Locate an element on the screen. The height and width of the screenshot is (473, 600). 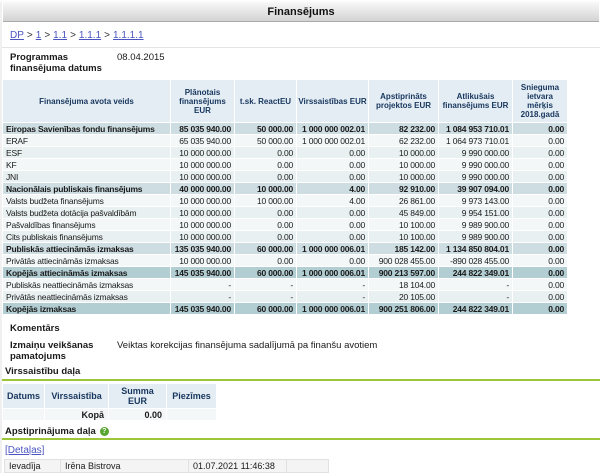
row-value: 900 251 806.00 is located at coordinates (403, 308).